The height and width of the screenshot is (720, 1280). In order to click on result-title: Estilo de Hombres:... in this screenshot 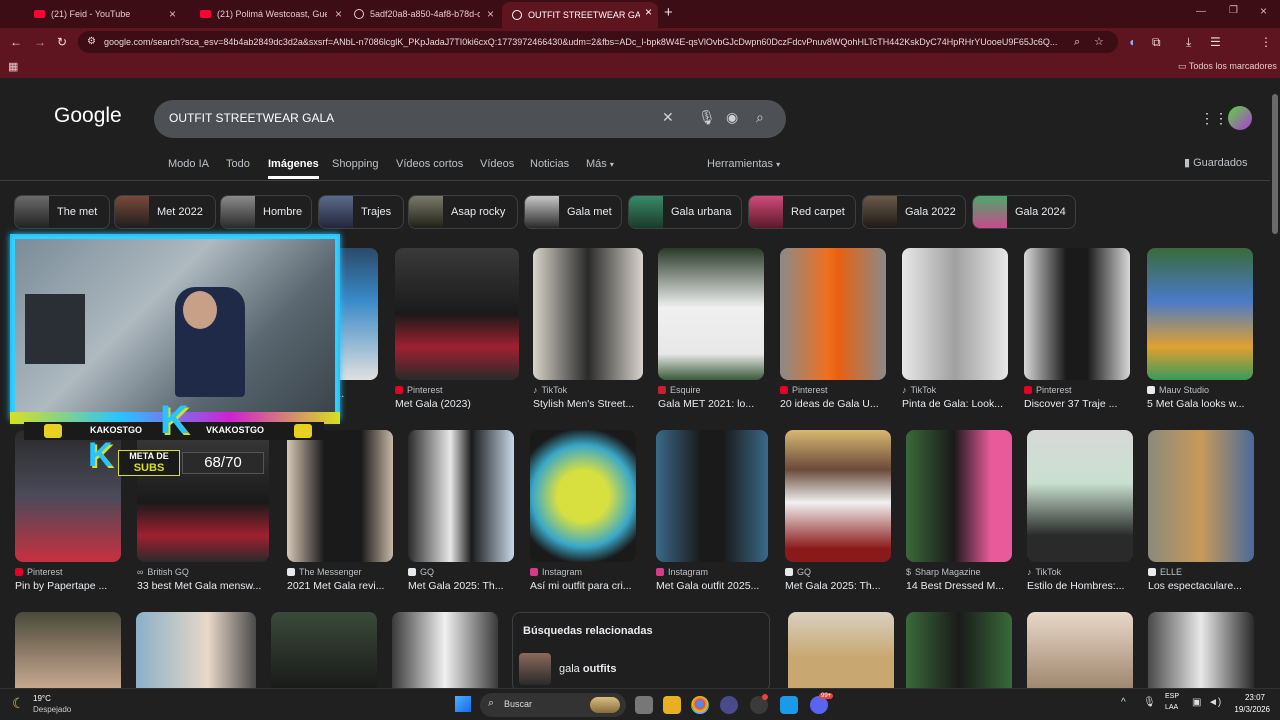, I will do `click(1080, 586)`.